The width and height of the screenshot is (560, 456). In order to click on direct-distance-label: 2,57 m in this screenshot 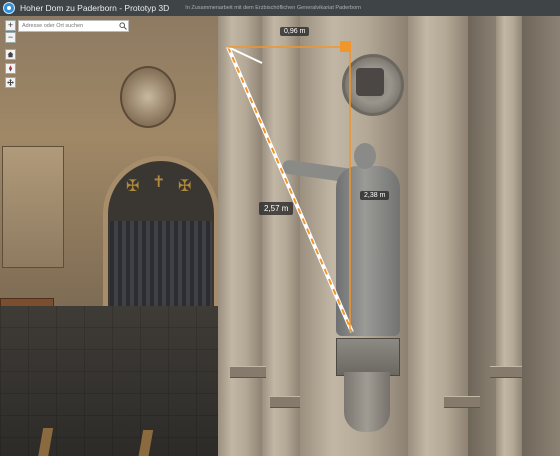, I will do `click(276, 208)`.